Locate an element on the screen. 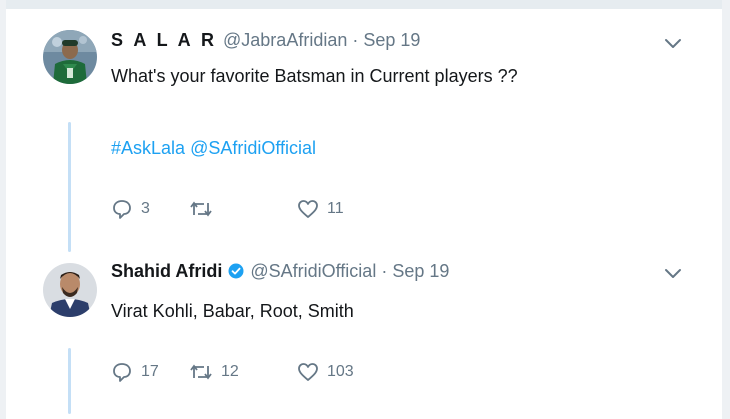  like-count: 103 is located at coordinates (340, 371).